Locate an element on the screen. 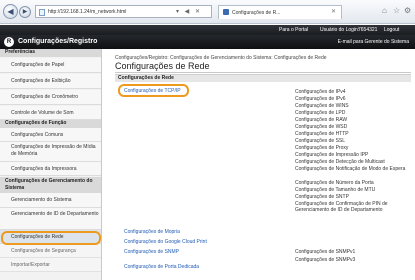  title-divider is located at coordinates (263, 72).